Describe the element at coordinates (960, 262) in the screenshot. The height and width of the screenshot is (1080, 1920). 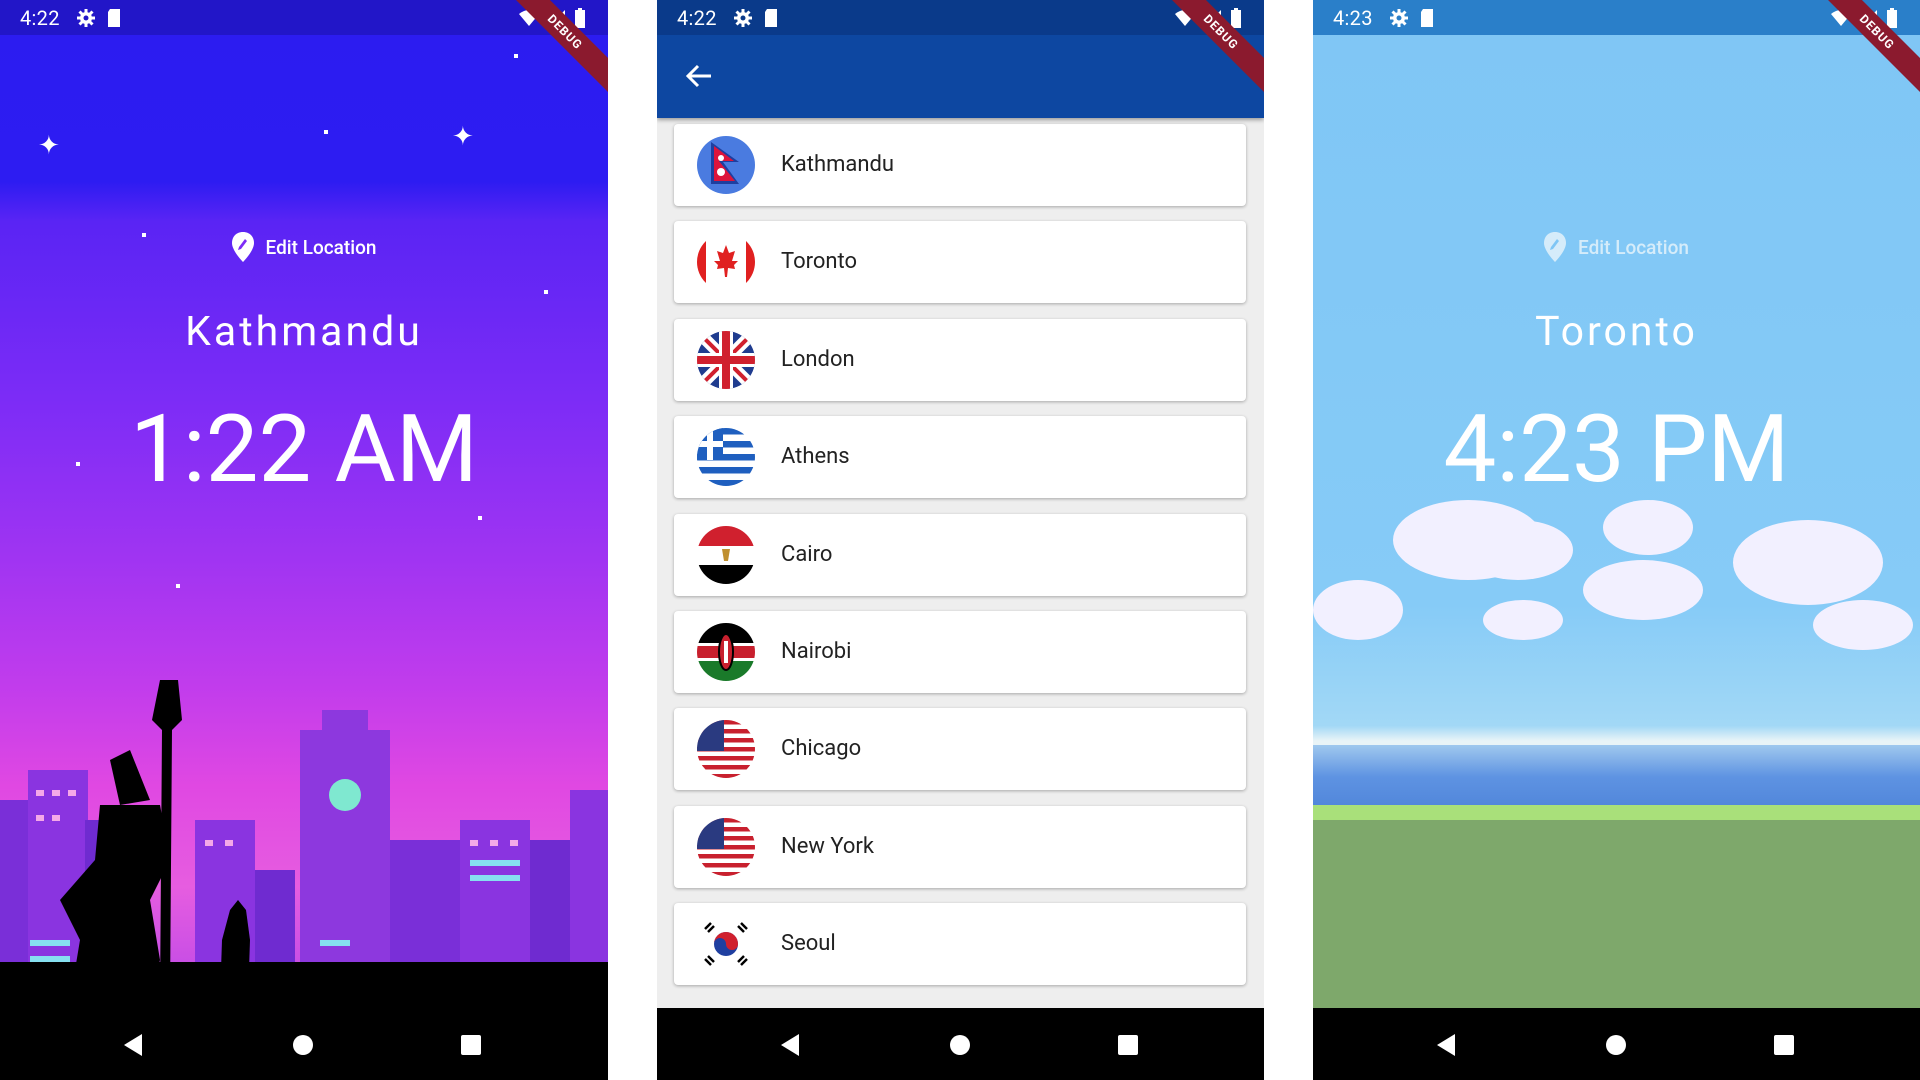
I see `location-card-toronto: Toronto` at that location.